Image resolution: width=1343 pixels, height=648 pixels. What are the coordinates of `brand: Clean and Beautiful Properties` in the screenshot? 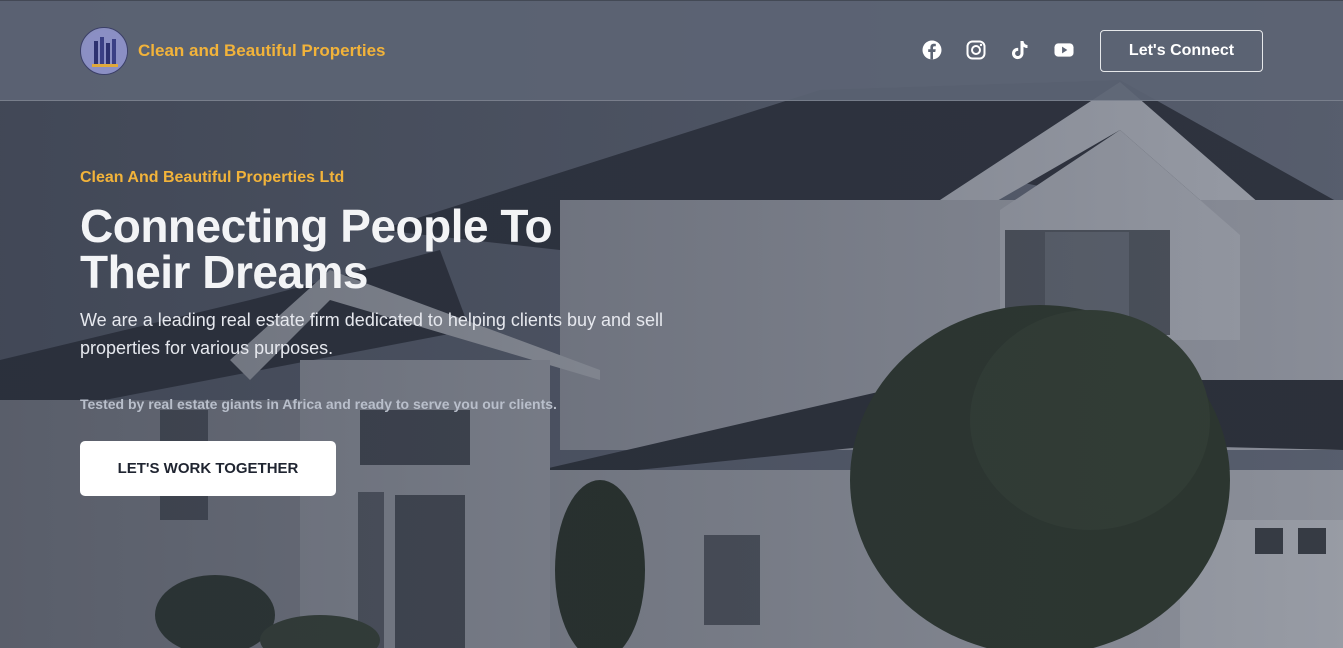 It's located at (233, 51).